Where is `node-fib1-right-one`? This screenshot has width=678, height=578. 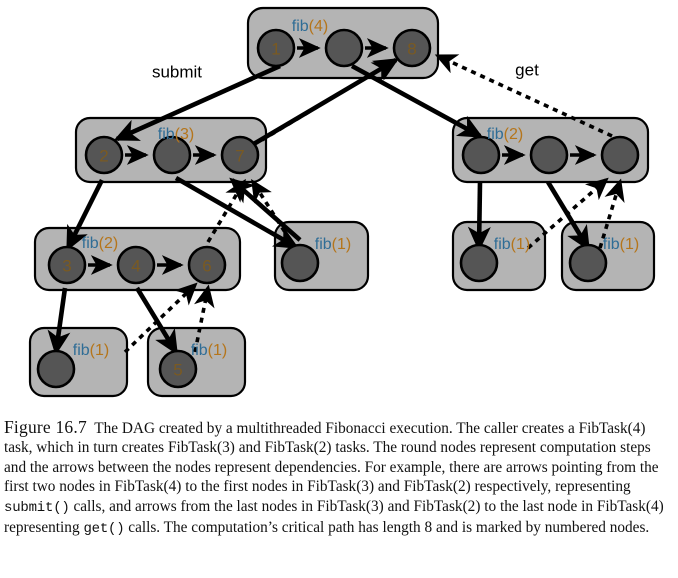
node-fib1-right-one is located at coordinates (479, 263).